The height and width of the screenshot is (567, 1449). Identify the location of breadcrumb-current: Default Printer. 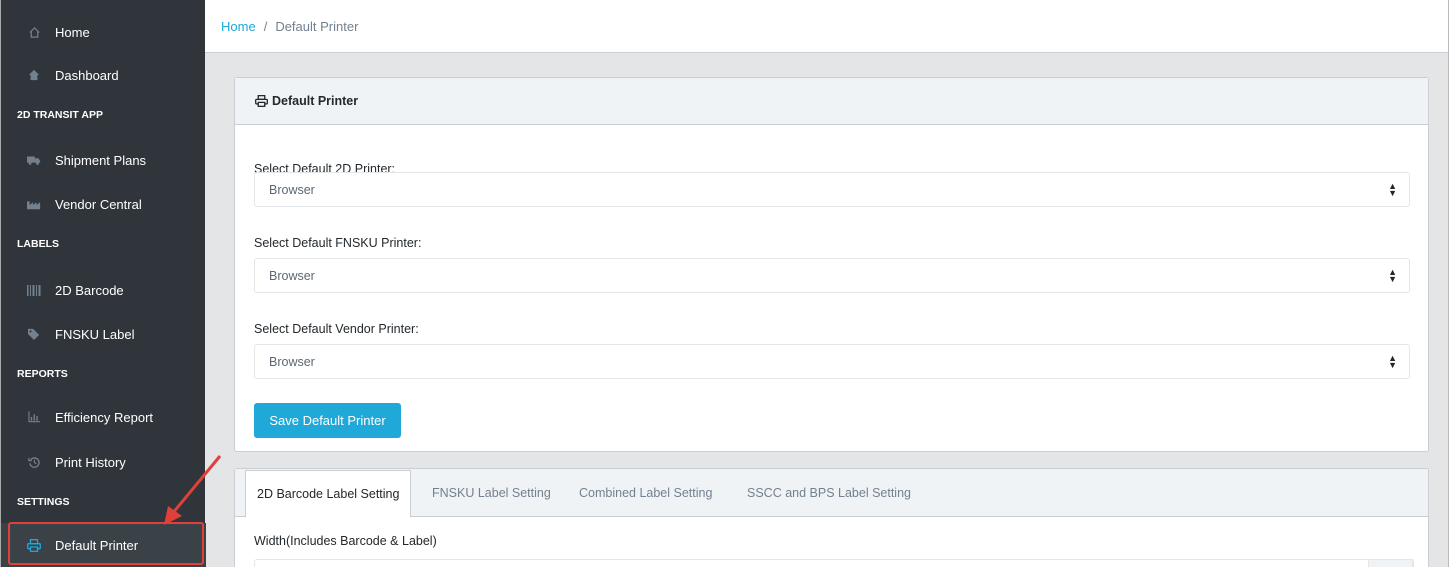
(317, 26).